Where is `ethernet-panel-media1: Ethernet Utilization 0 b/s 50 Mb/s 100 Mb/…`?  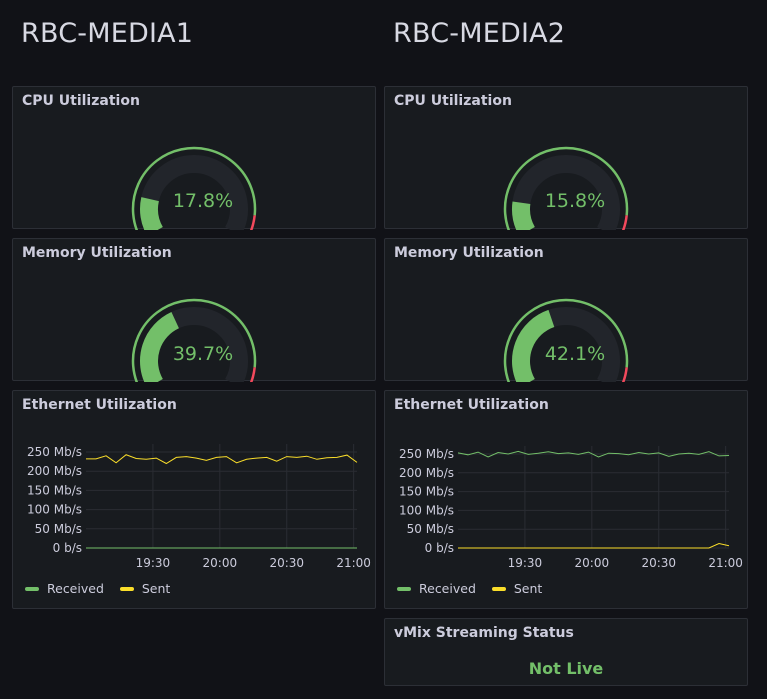
ethernet-panel-media1: Ethernet Utilization 0 b/s 50 Mb/s 100 Mb/… is located at coordinates (194, 499).